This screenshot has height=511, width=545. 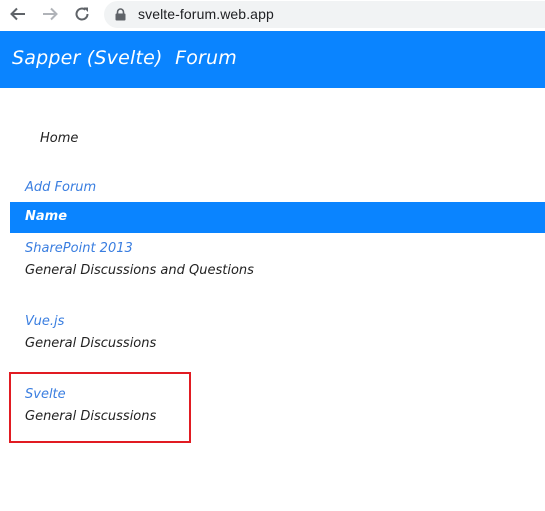 I want to click on url-text: svelte-forum.web.app, so click(x=206, y=14).